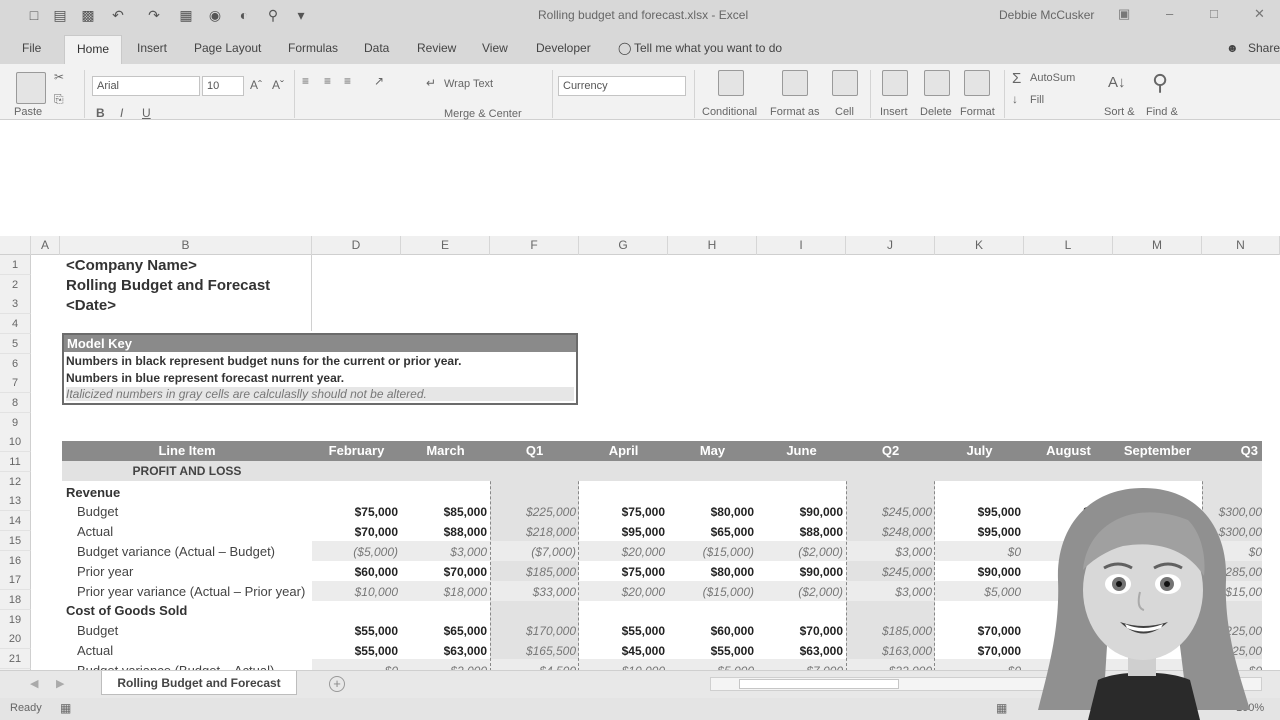  What do you see at coordinates (936, 112) in the screenshot?
I see `delete-cells-button: Delete` at bounding box center [936, 112].